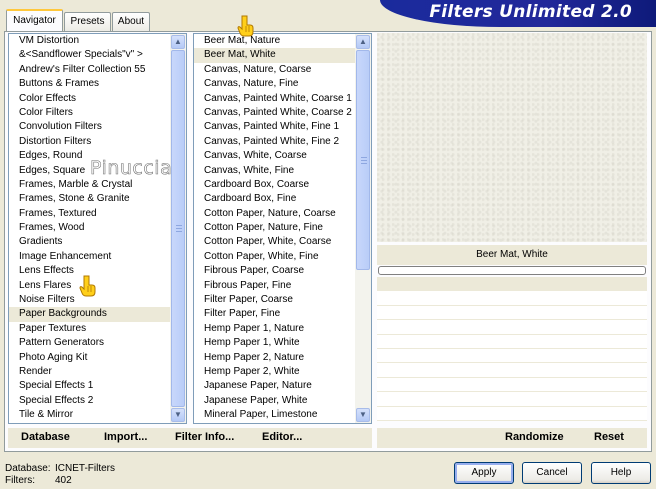  I want to click on category-list-item: Frames, Stone & Granite, so click(89, 199).